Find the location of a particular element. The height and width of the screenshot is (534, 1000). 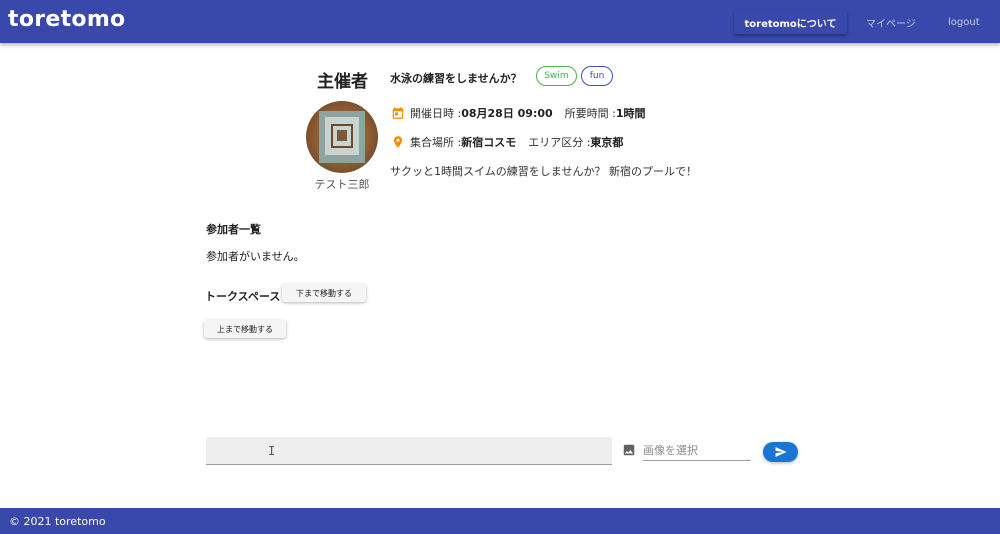

map-marker-icon is located at coordinates (398, 142).